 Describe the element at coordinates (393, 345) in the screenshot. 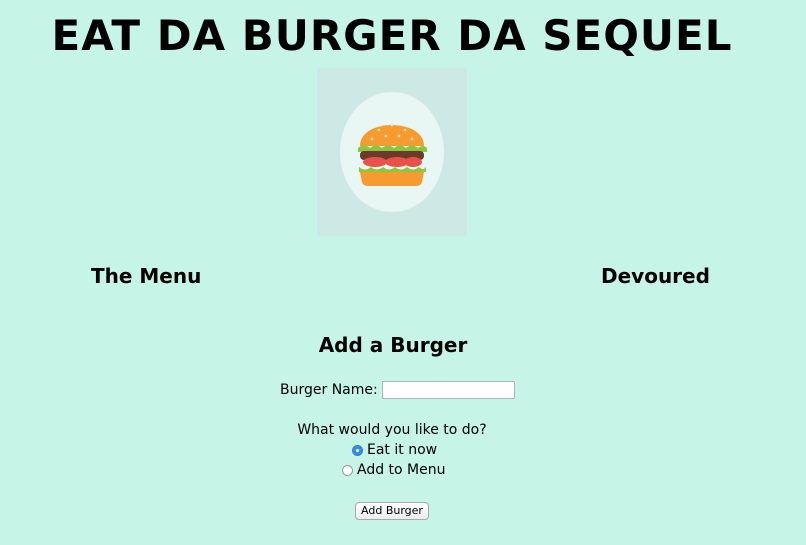

I see `add-burger-heading: Add a Burger` at that location.